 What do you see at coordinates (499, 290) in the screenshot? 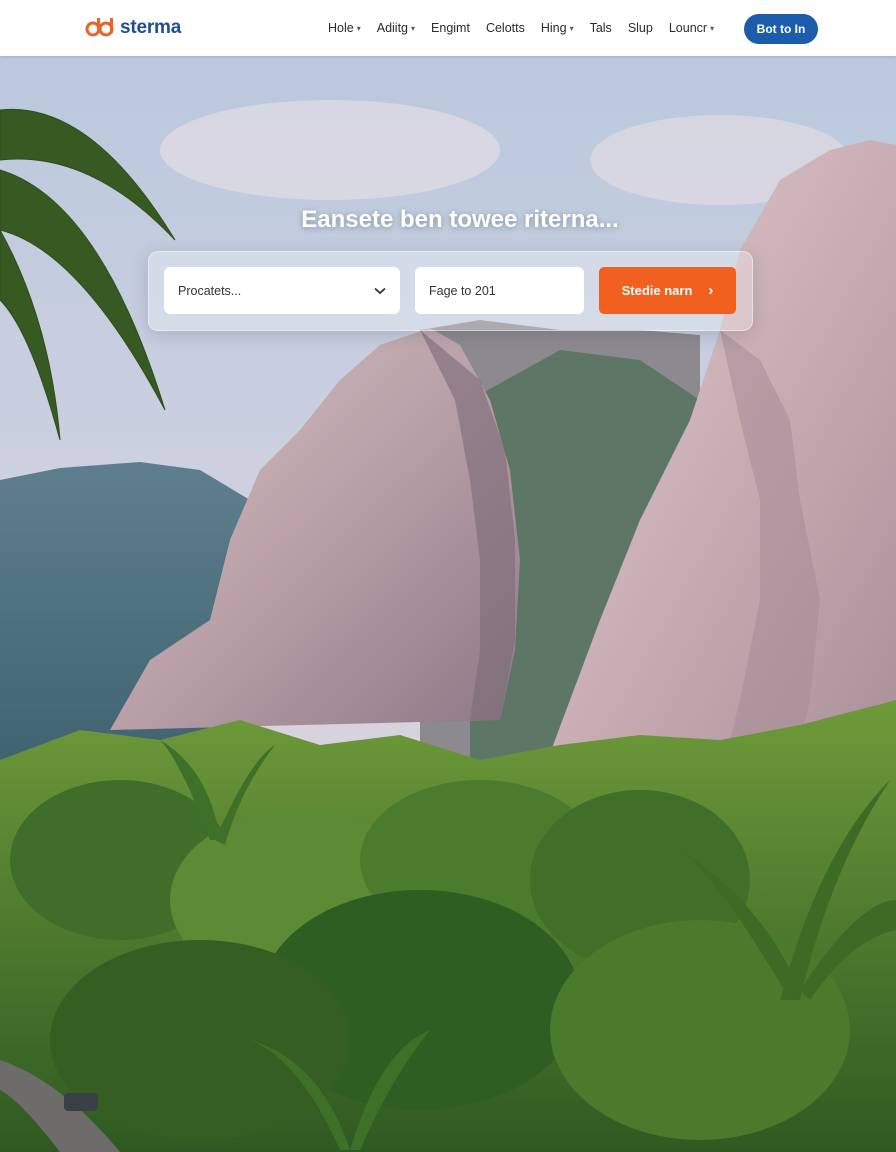
I see `date-range-input` at bounding box center [499, 290].